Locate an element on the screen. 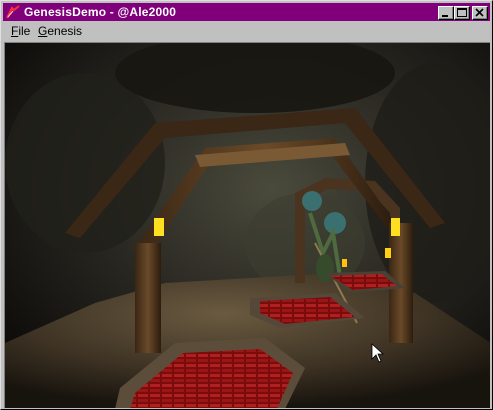 The image size is (493, 410). maximize-button is located at coordinates (462, 13).